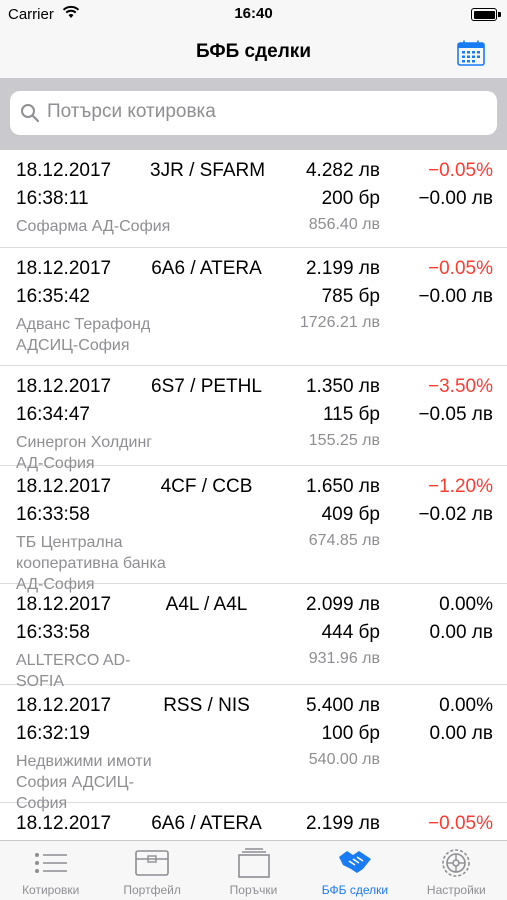 The height and width of the screenshot is (900, 507). I want to click on trade-time: 16:34:47, so click(53, 414).